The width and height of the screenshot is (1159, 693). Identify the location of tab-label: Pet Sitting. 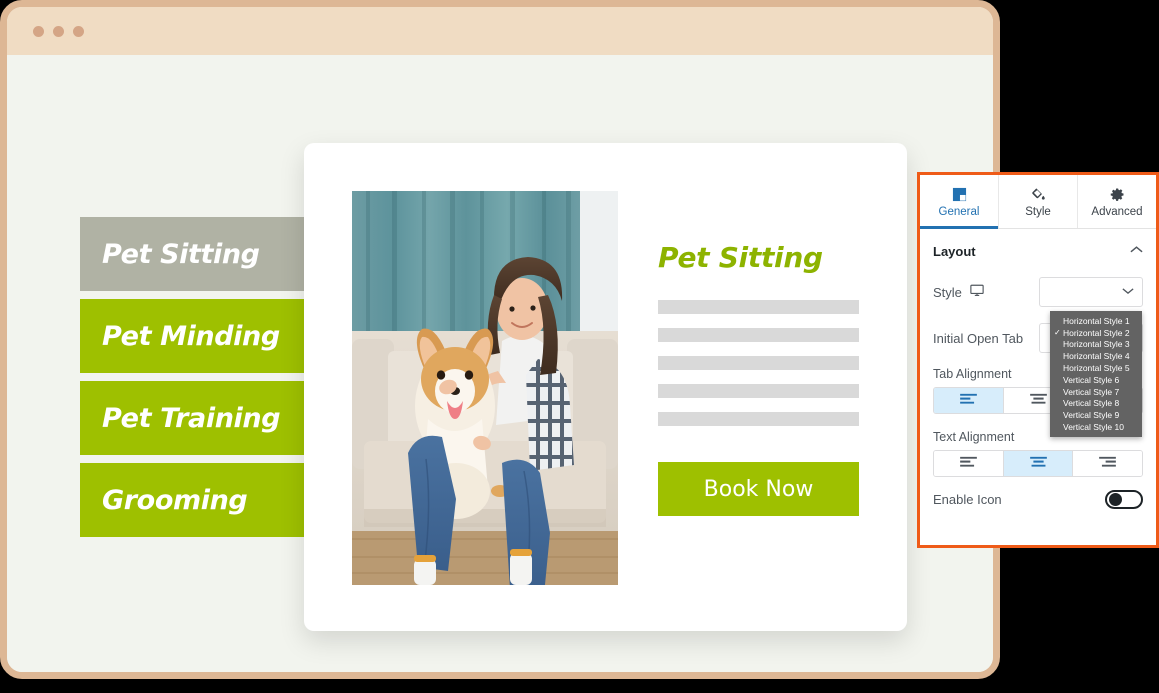
(181, 254).